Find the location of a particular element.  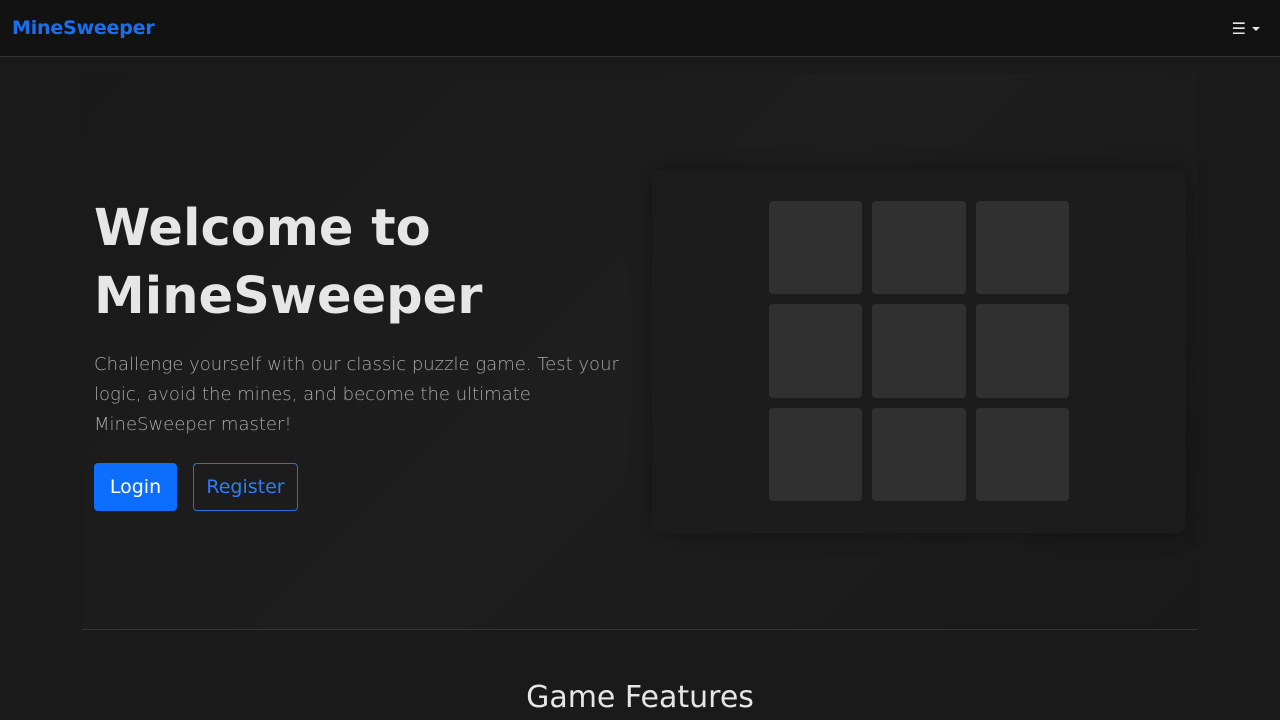

hamburger-icon: ☰ is located at coordinates (1238, 28).